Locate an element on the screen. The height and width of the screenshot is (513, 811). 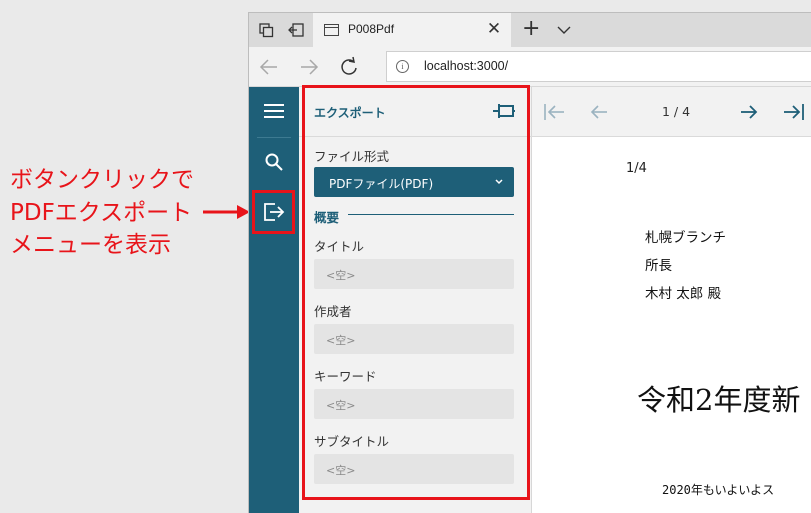
previous-page-icon is located at coordinates (599, 112).